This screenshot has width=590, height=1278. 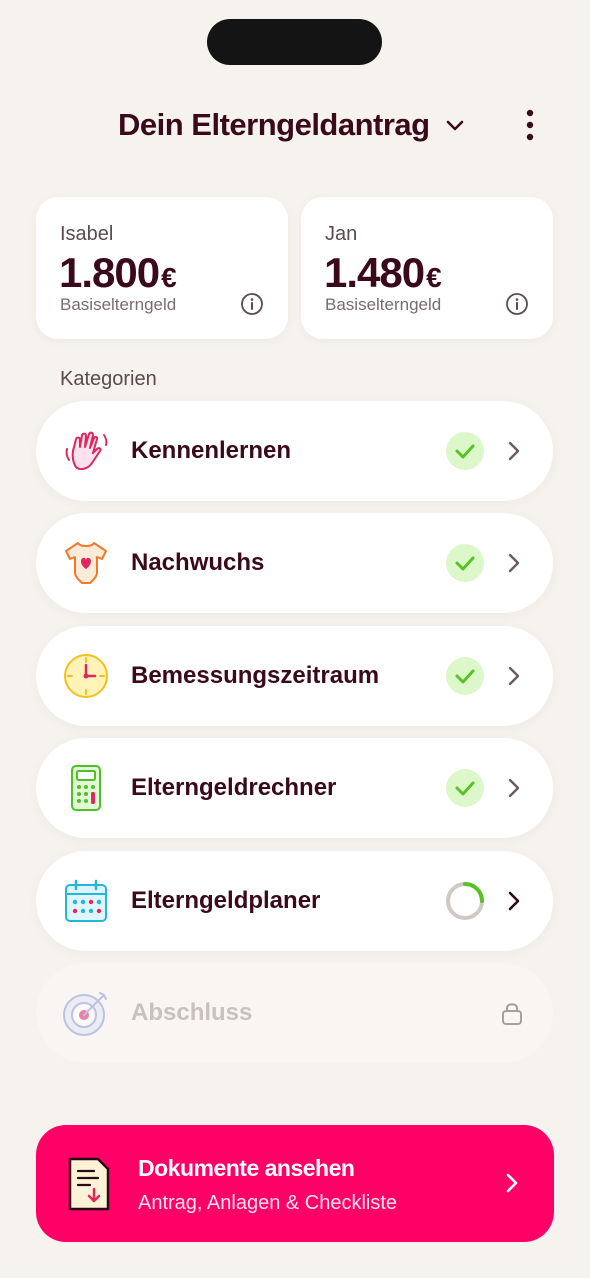 What do you see at coordinates (455, 125) in the screenshot?
I see `chevron-down-icon` at bounding box center [455, 125].